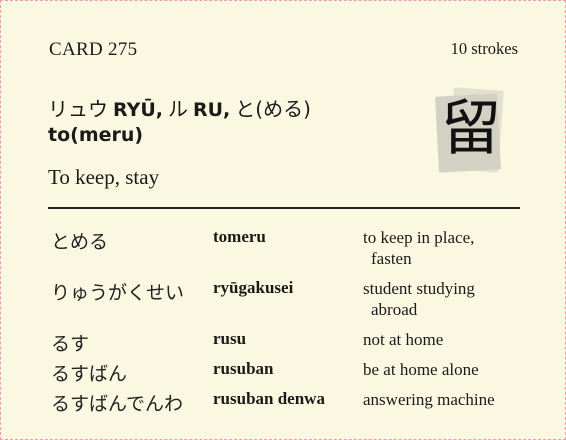 The width and height of the screenshot is (566, 440). Describe the element at coordinates (253, 287) in the screenshot. I see `vocab-romaji: ryūgakusei` at that location.